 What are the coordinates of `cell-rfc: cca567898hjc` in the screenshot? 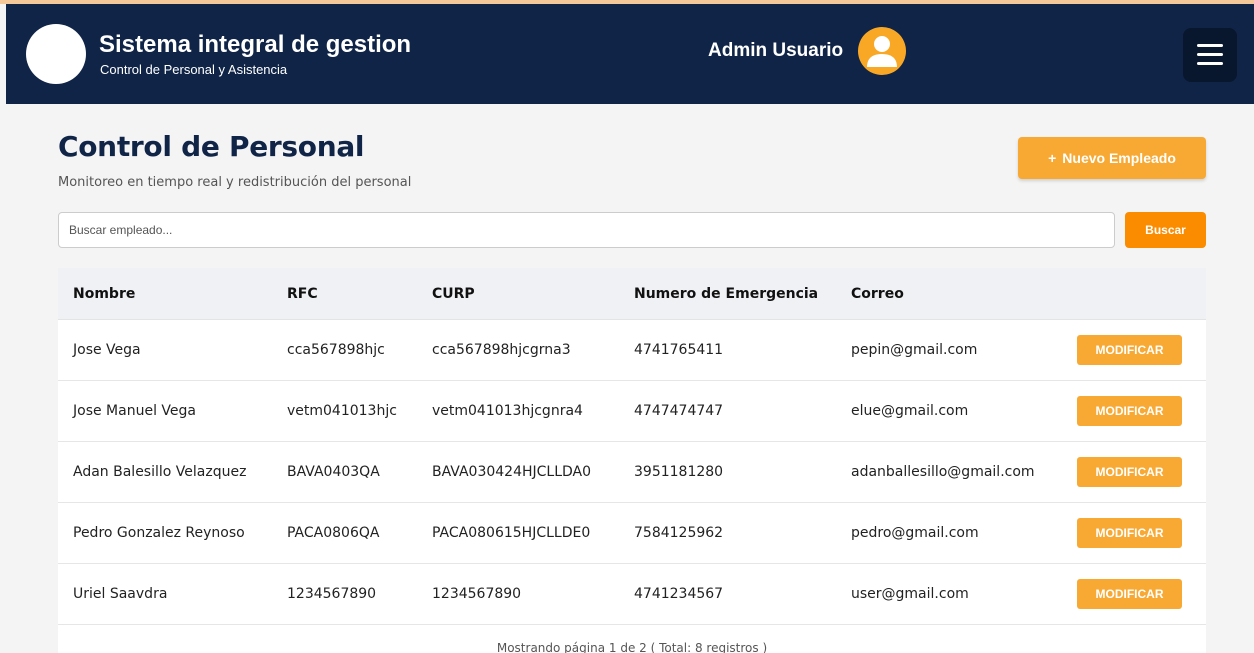 It's located at (336, 350).